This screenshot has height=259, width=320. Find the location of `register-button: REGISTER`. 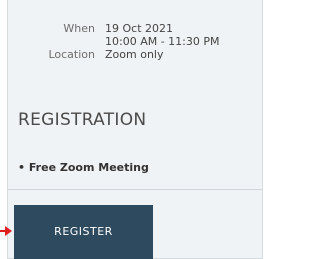

register-button: REGISTER is located at coordinates (83, 232).